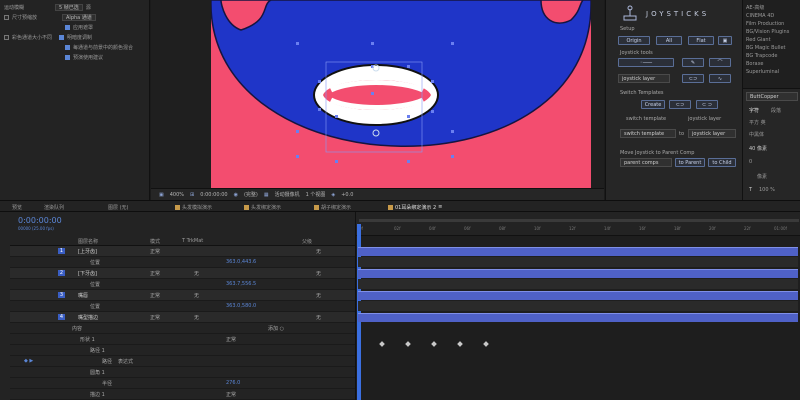 The width and height of the screenshot is (800, 400). Describe the element at coordinates (40, 220) in the screenshot. I see `current-timecode: 0:00:00:00` at that location.